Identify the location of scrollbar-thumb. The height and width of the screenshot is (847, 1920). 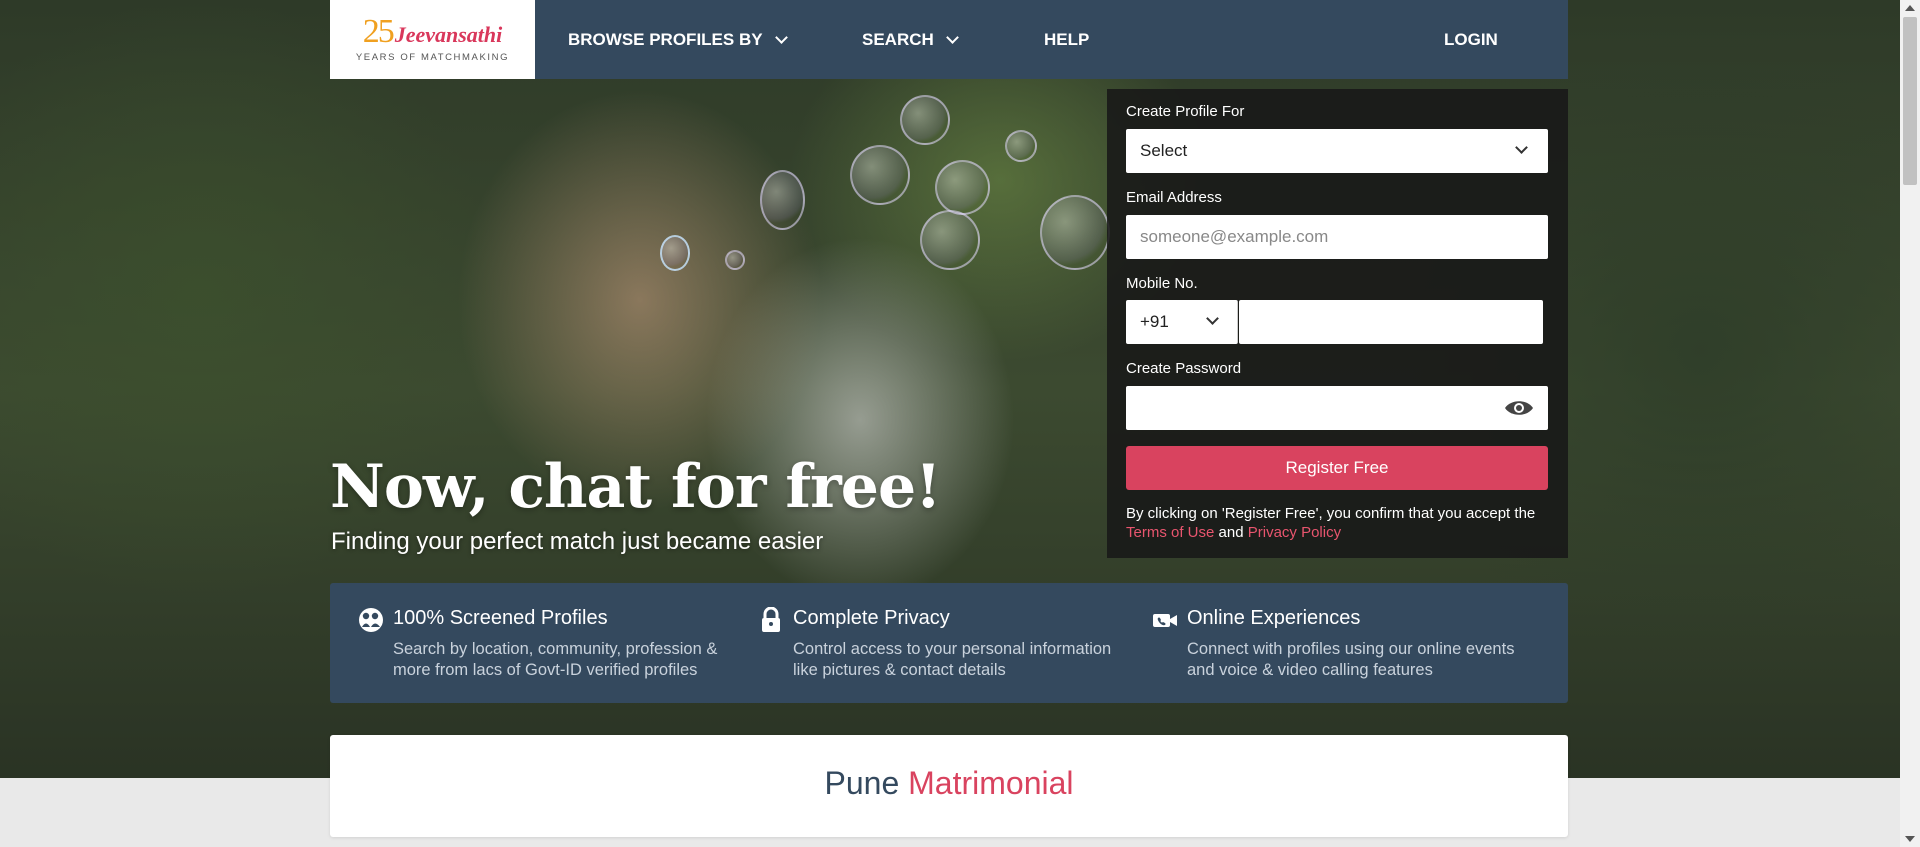
(1910, 101).